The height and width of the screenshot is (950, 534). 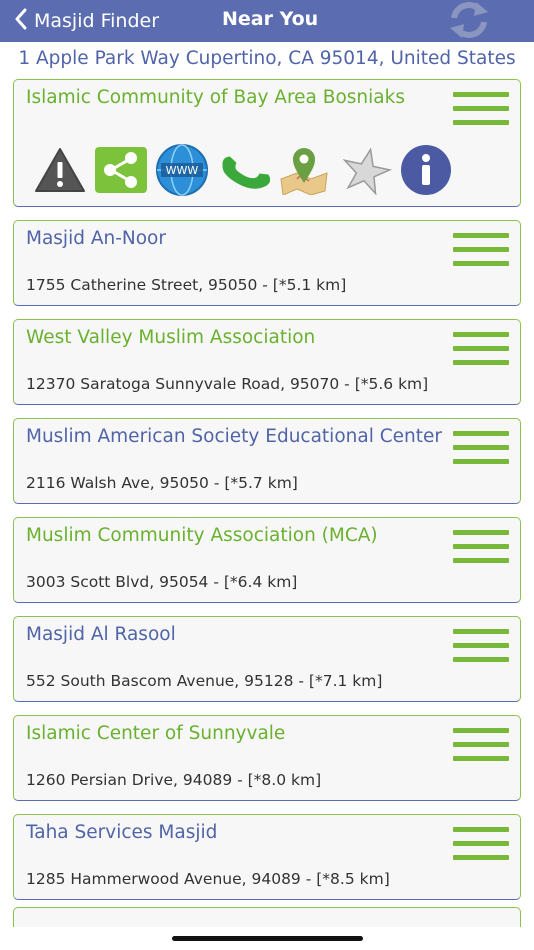 I want to click on share-icon, so click(x=121, y=170).